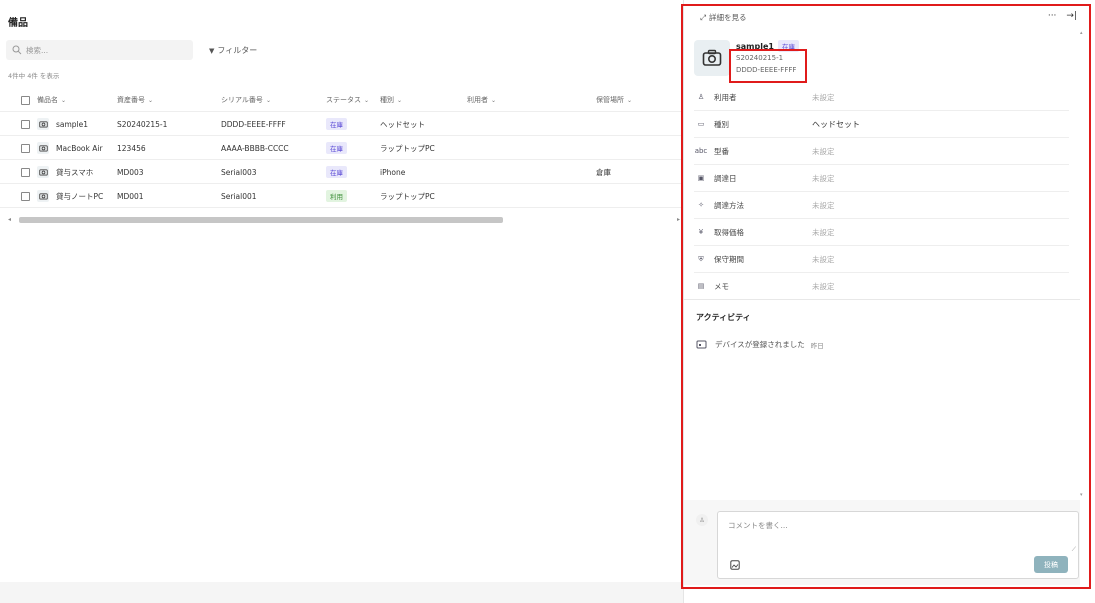  Describe the element at coordinates (701, 232) in the screenshot. I see `yen-icon: ¥` at that location.